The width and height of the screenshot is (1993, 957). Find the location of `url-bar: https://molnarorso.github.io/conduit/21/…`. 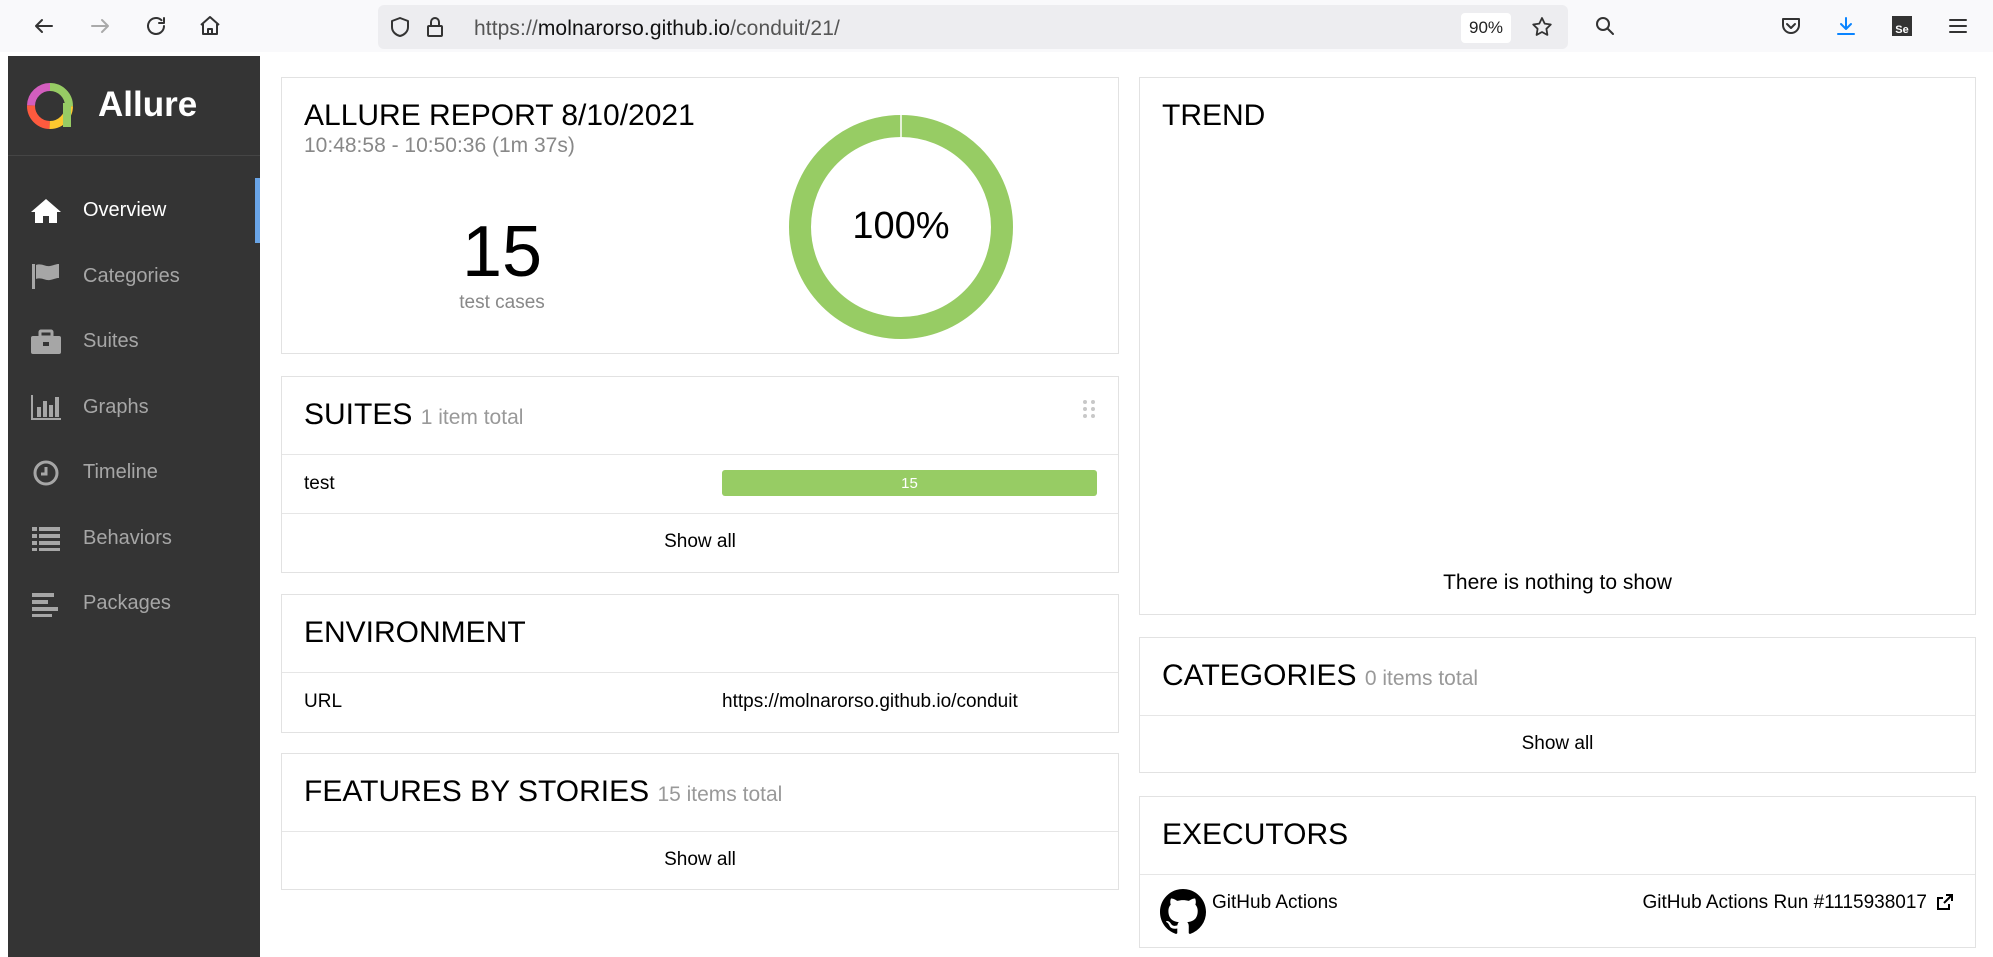

url-bar: https://molnarorso.github.io/conduit/21/… is located at coordinates (973, 27).